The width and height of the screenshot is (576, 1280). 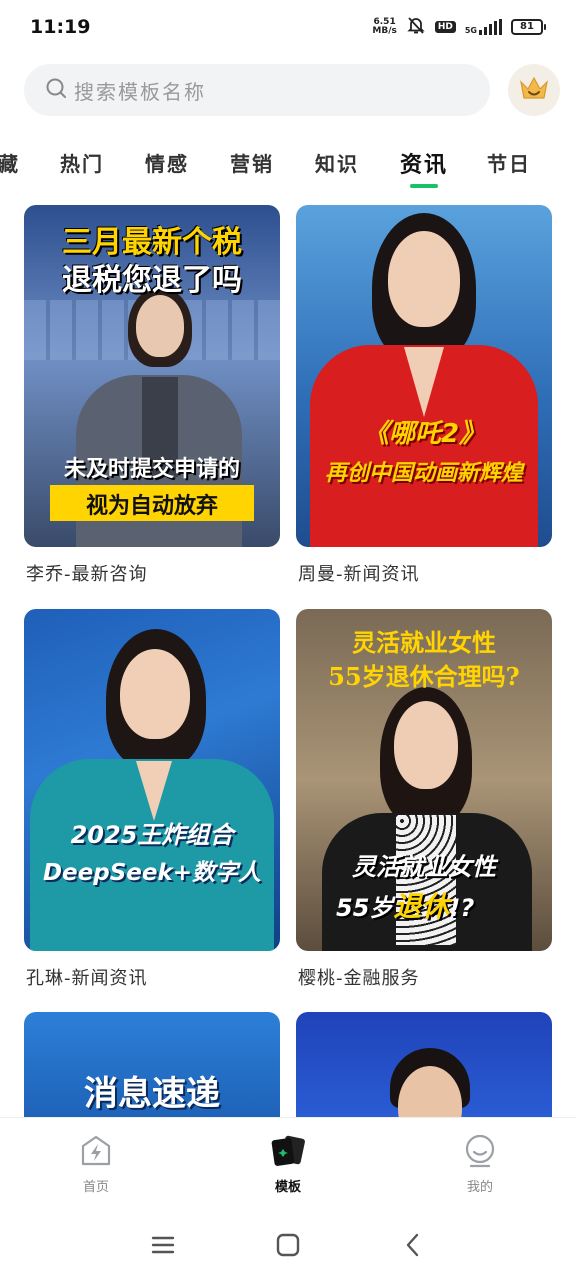 I want to click on card-caption: 视为自动放弃, so click(x=151, y=506).